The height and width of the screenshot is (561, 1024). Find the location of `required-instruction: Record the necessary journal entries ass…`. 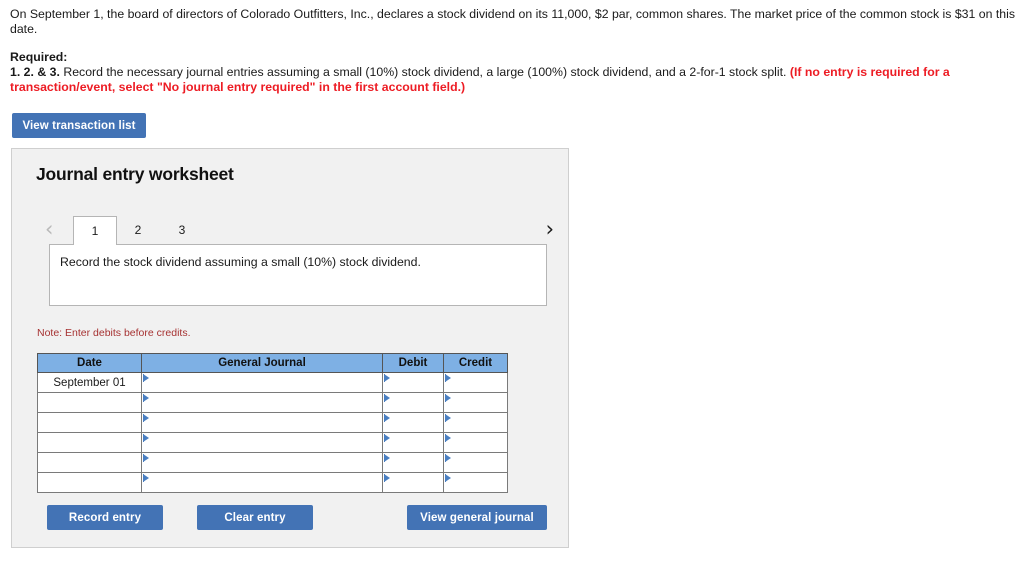

required-instruction: Record the necessary journal entries ass… is located at coordinates (424, 72).